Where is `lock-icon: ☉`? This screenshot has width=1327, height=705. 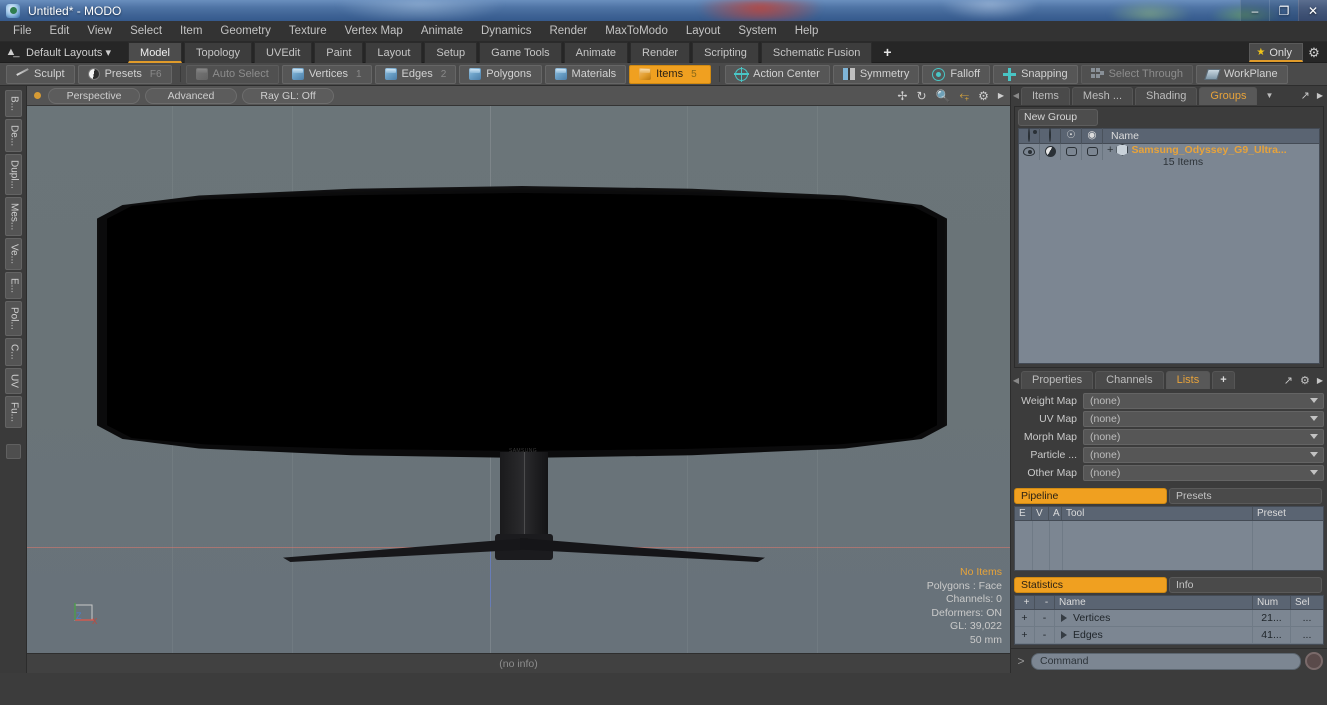 lock-icon: ☉ is located at coordinates (1071, 135).